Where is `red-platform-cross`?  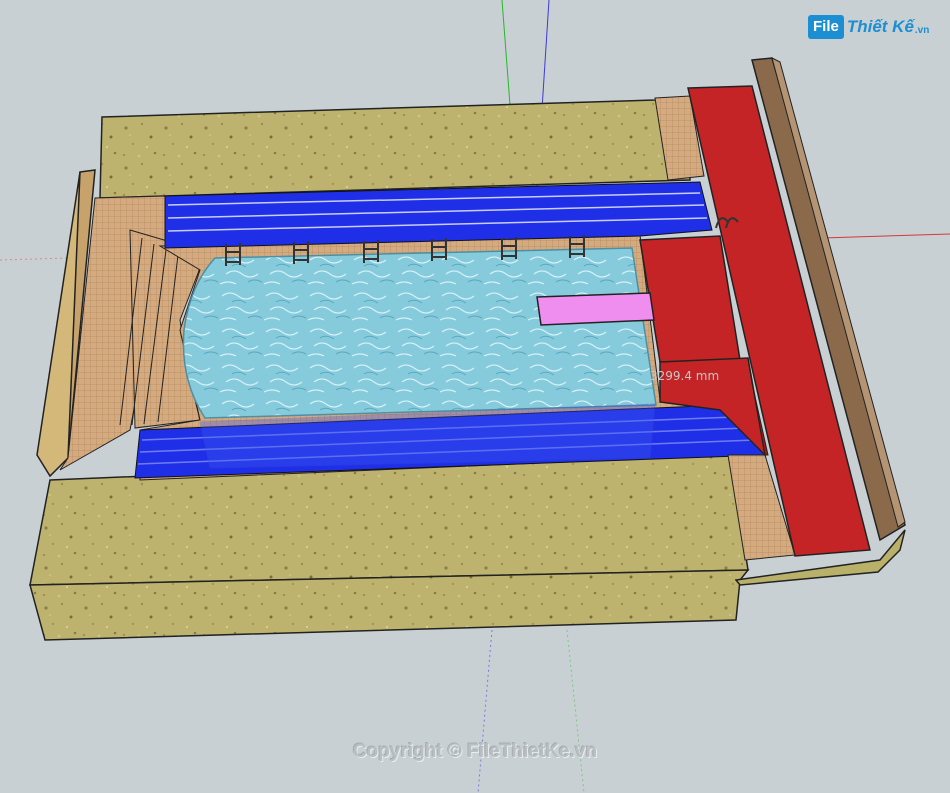
red-platform-cross is located at coordinates (690, 299).